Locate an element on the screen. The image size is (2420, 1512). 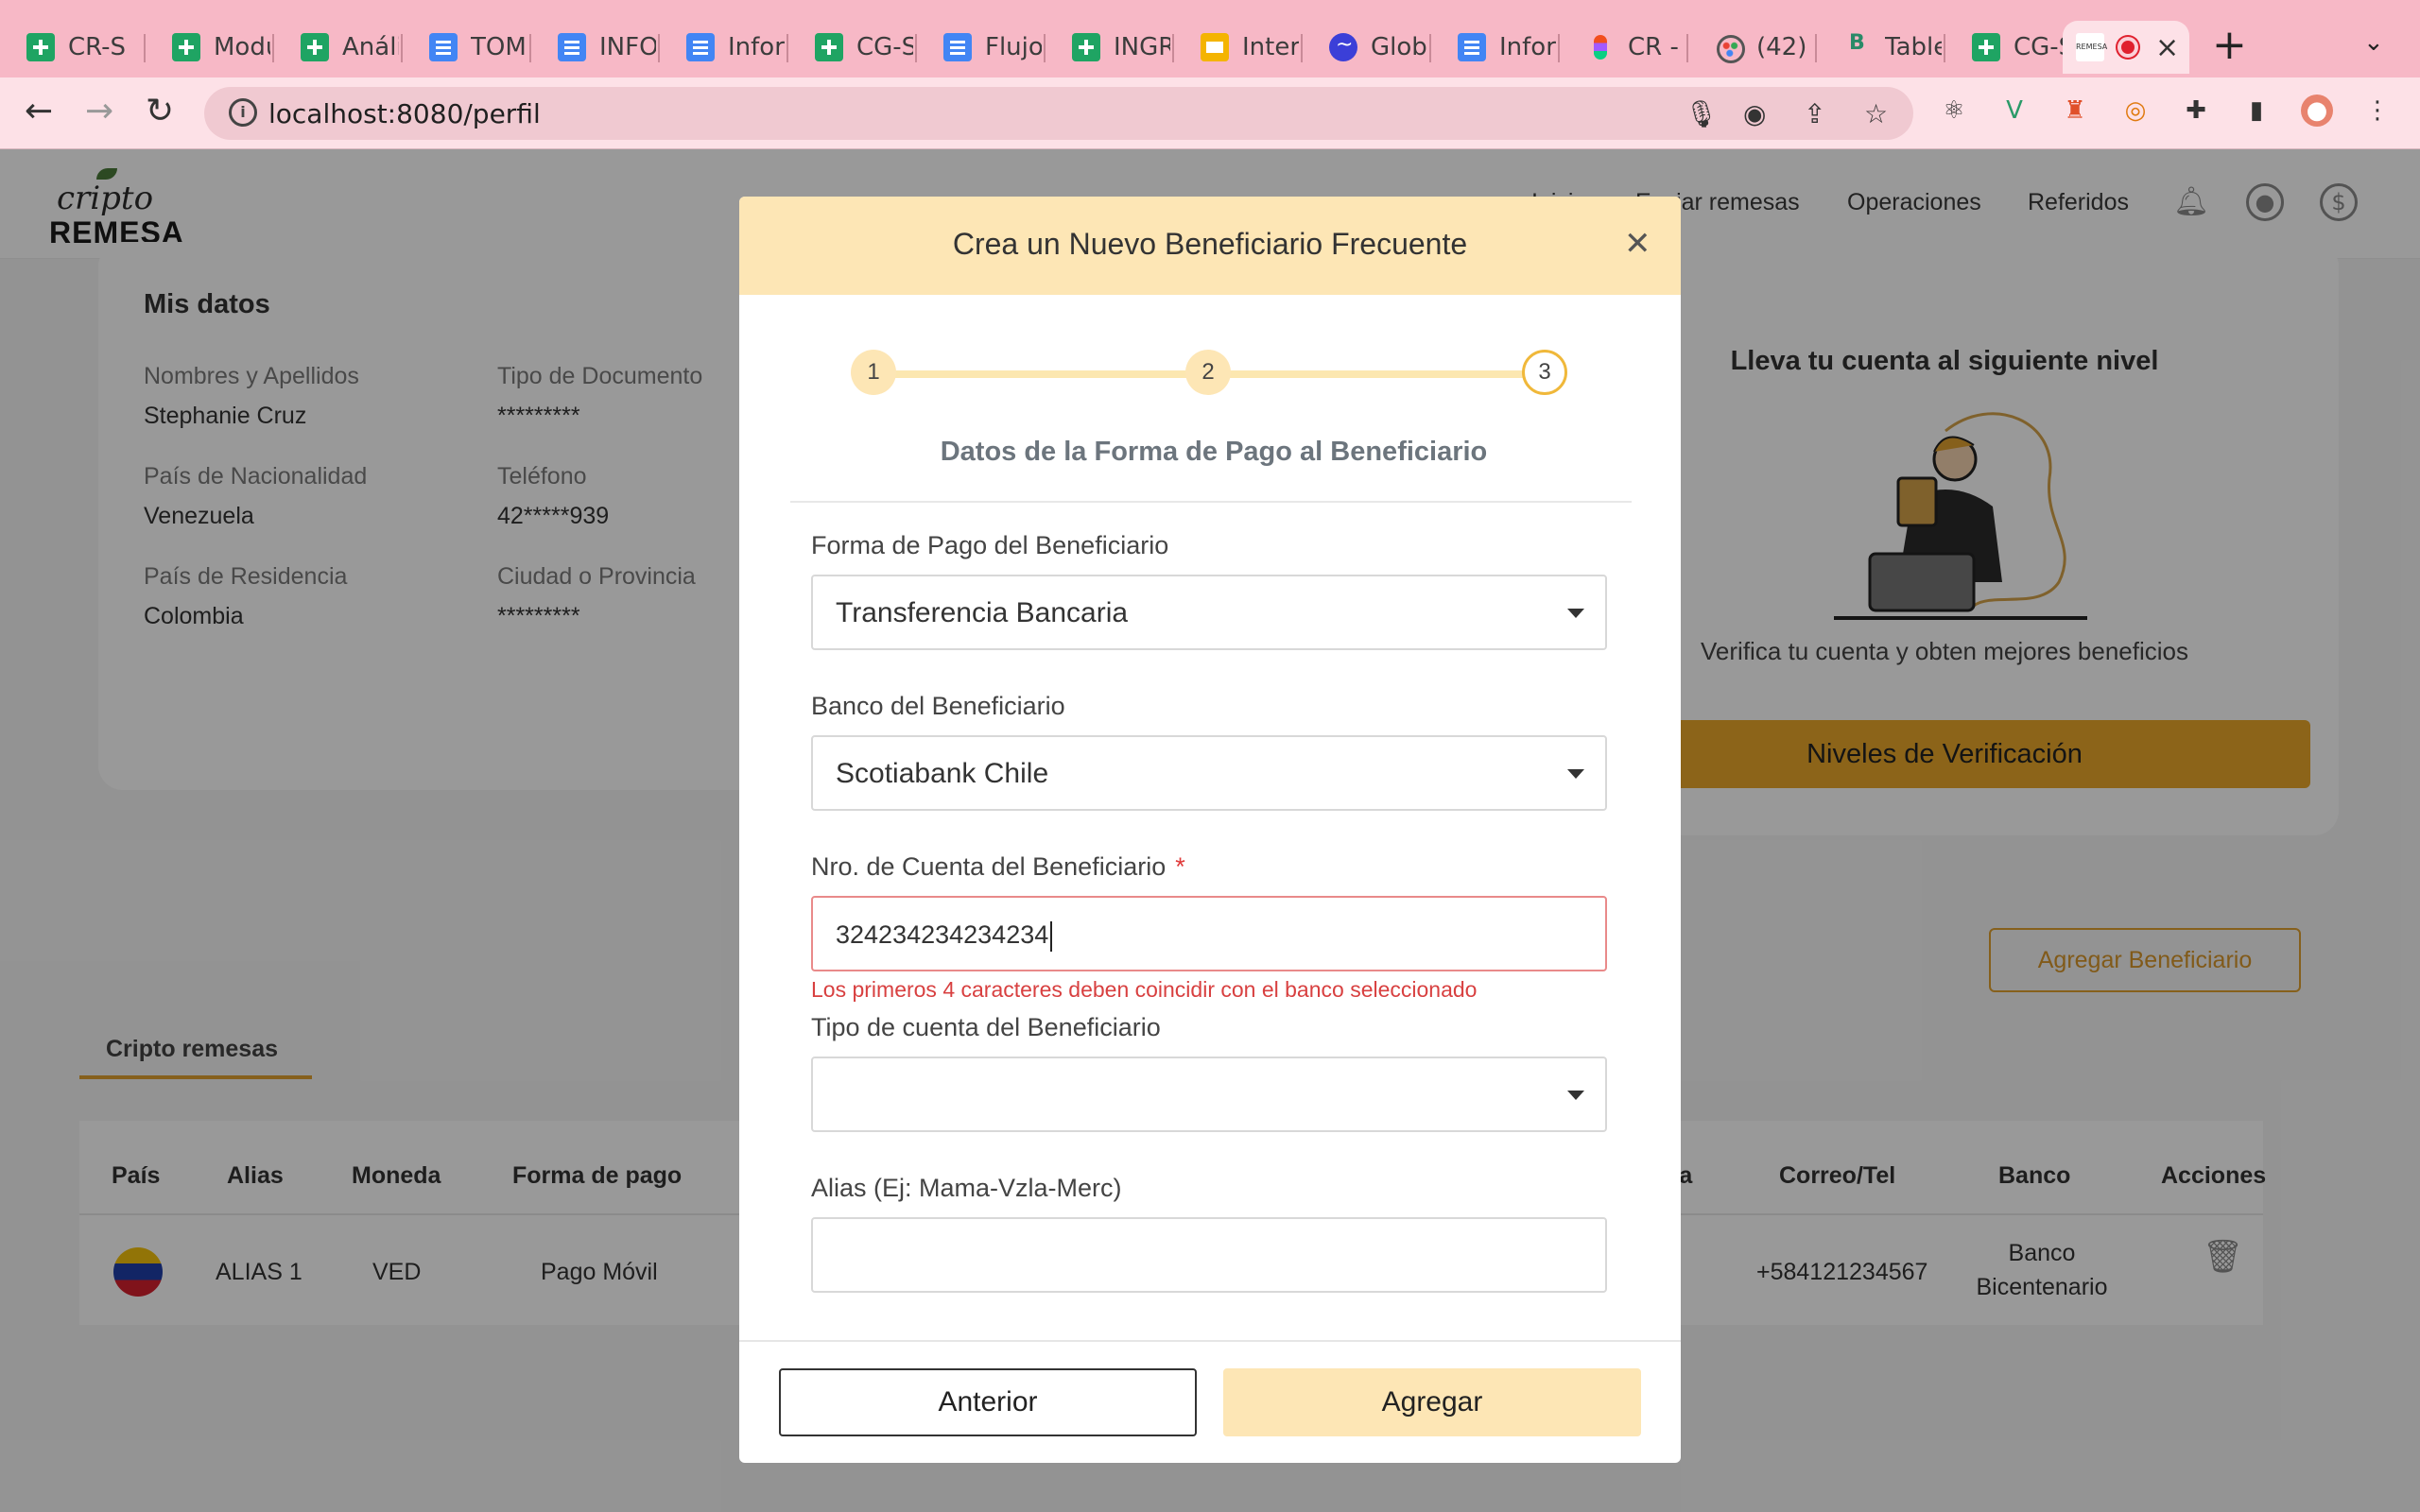
address-bar: i localhost:8080/perfil 🎙 ◉ ⇪ ☆ is located at coordinates (1058, 113).